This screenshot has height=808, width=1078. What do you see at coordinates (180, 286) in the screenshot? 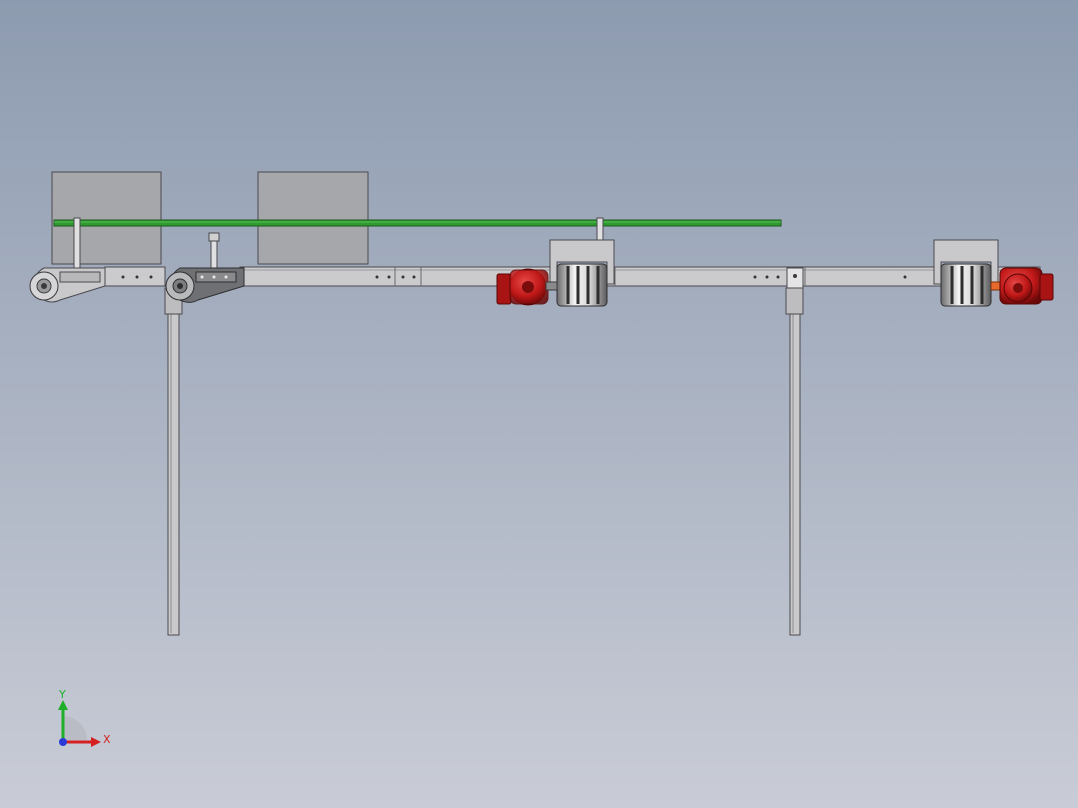
I see `end-sprocket-drive` at bounding box center [180, 286].